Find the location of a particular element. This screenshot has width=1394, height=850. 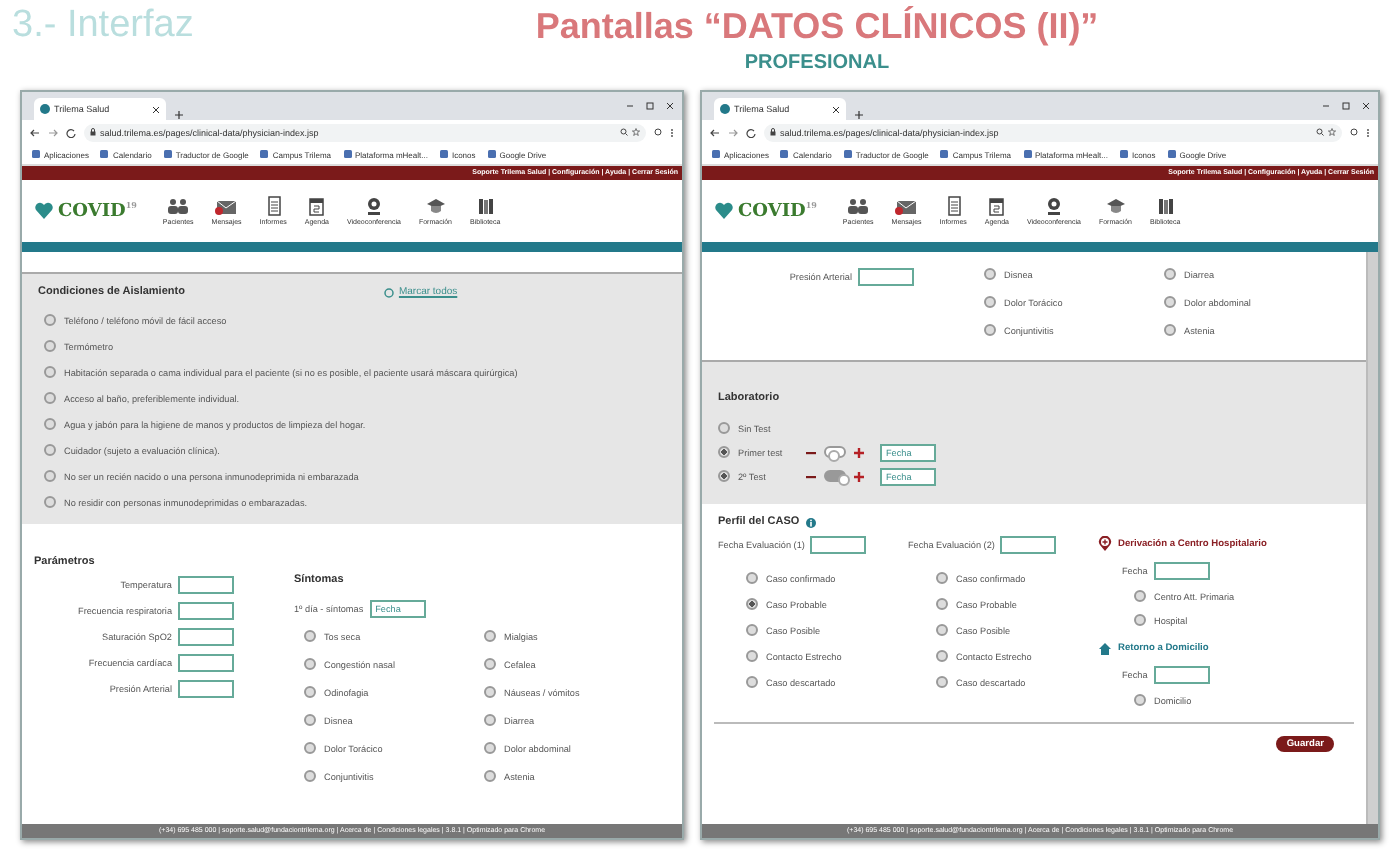

heart-icon is located at coordinates (44, 211).